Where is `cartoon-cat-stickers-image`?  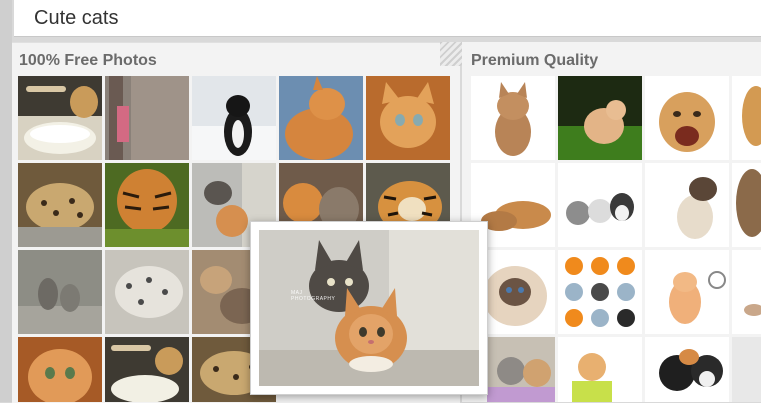
cartoon-cat-stickers-image is located at coordinates (600, 292).